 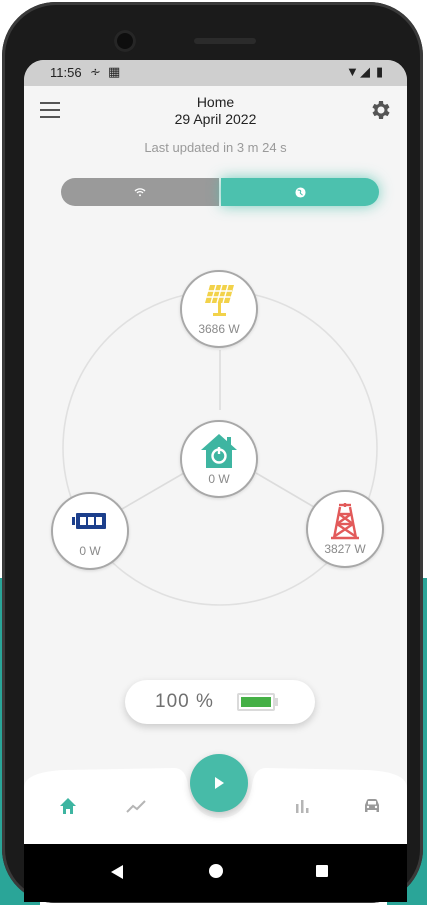 I want to click on home-node: 0 W, so click(x=219, y=459).